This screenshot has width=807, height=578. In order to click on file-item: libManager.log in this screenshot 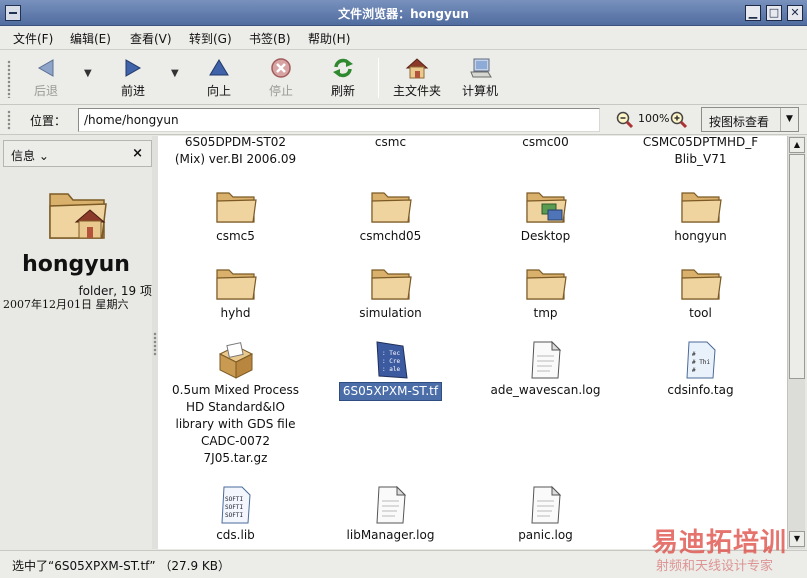, I will do `click(390, 513)`.